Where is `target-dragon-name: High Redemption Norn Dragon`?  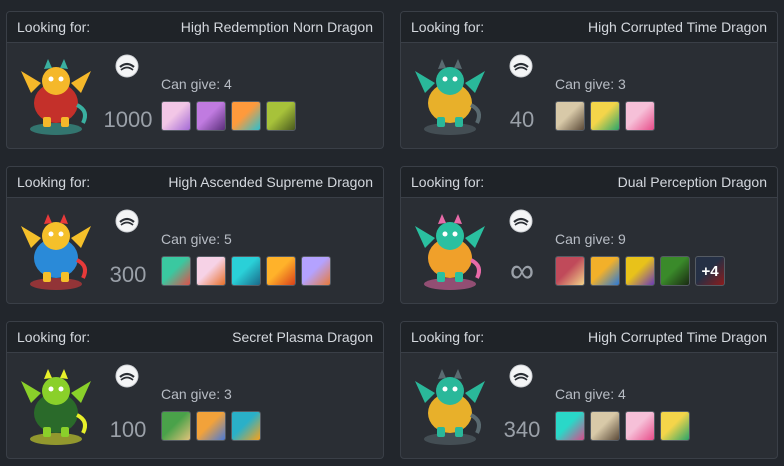
target-dragon-name: High Redemption Norn Dragon is located at coordinates (276, 27).